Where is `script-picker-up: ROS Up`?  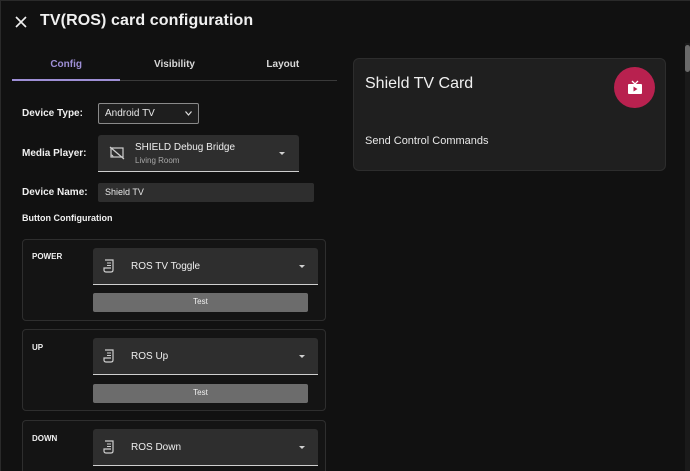
script-picker-up: ROS Up is located at coordinates (205, 356).